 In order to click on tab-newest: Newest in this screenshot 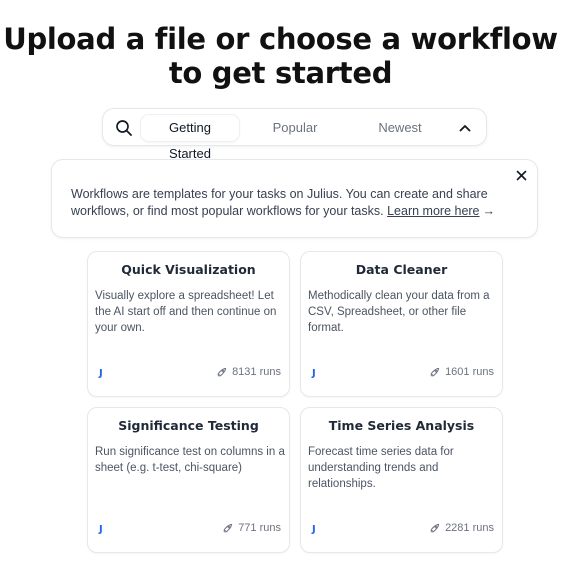, I will do `click(400, 128)`.